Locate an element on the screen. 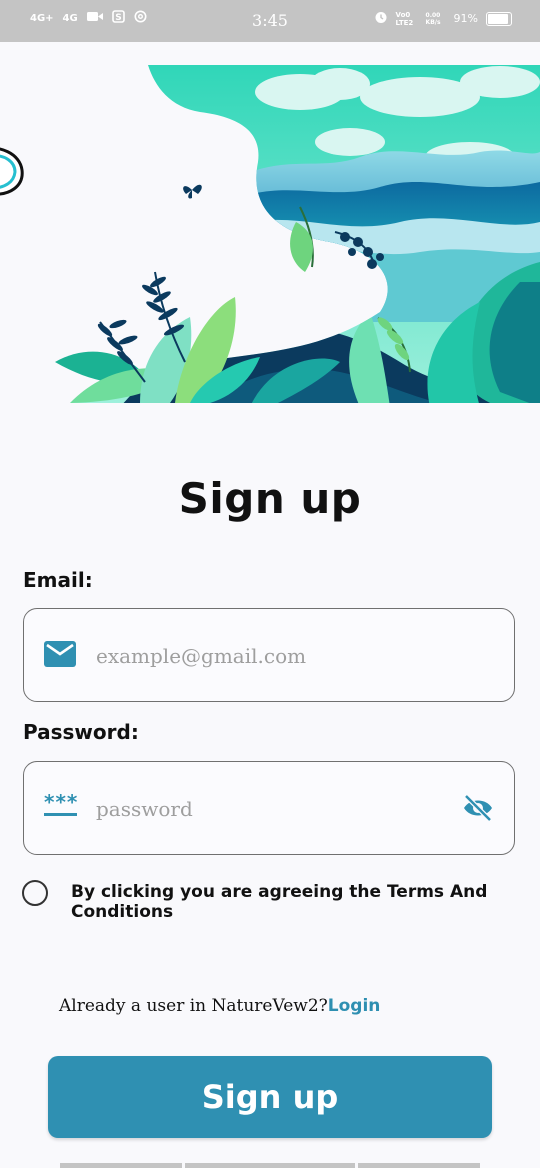  alarm-icon is located at coordinates (381, 18).